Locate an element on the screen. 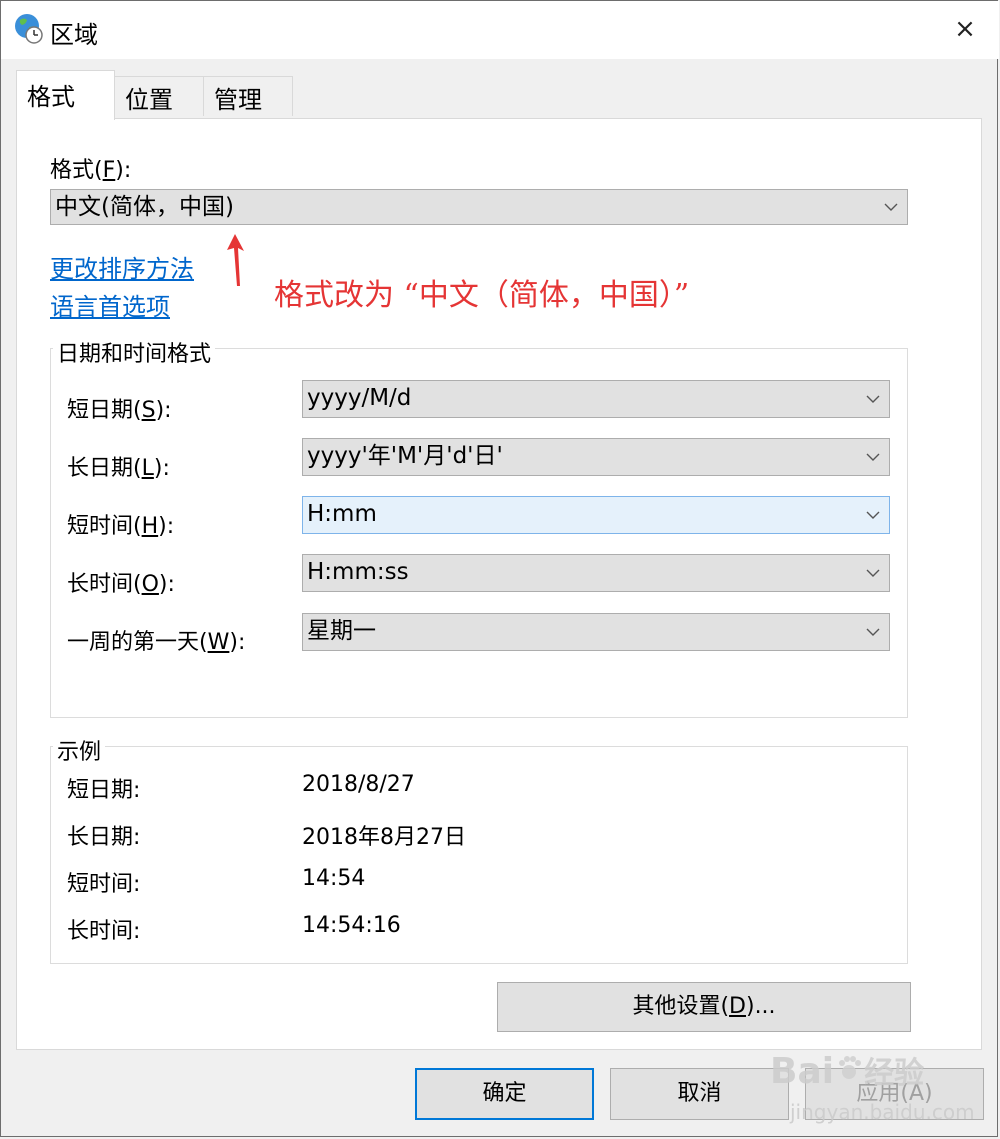  example-short-date-value: 2018/8/27 is located at coordinates (358, 784).